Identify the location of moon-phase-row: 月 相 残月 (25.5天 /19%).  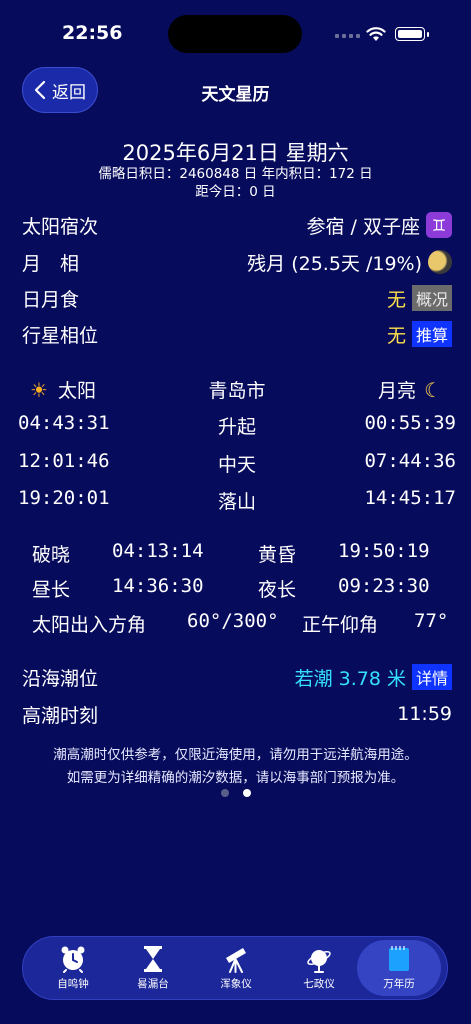
(237, 262).